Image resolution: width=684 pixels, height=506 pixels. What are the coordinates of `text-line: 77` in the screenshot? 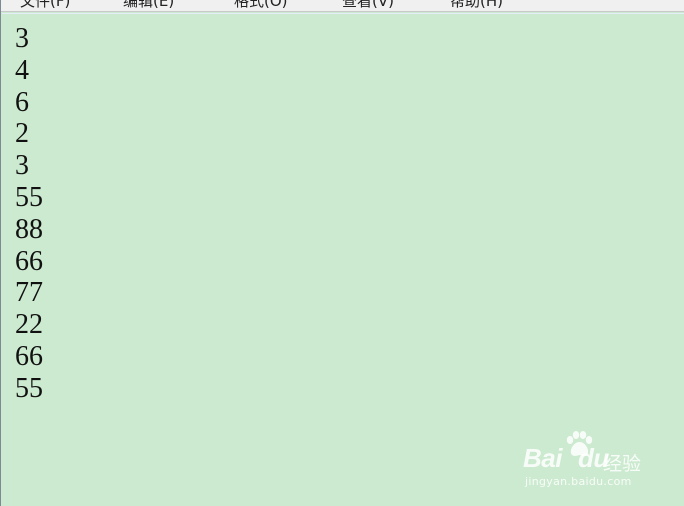 It's located at (29, 293).